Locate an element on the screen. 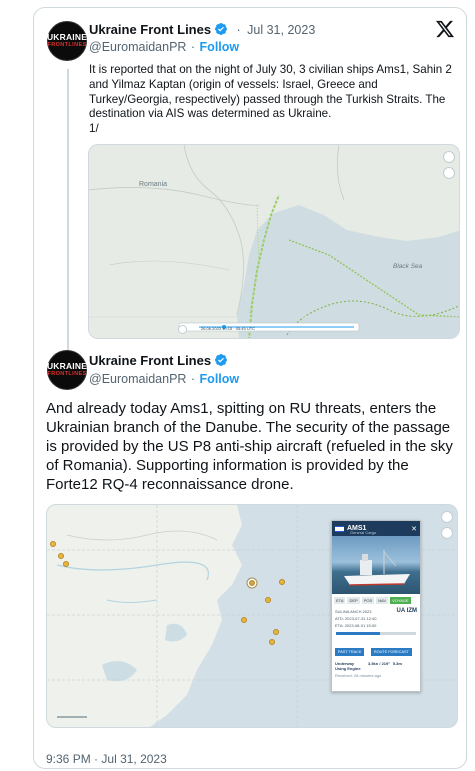 The image size is (475, 771). ship-icon is located at coordinates (377, 568).